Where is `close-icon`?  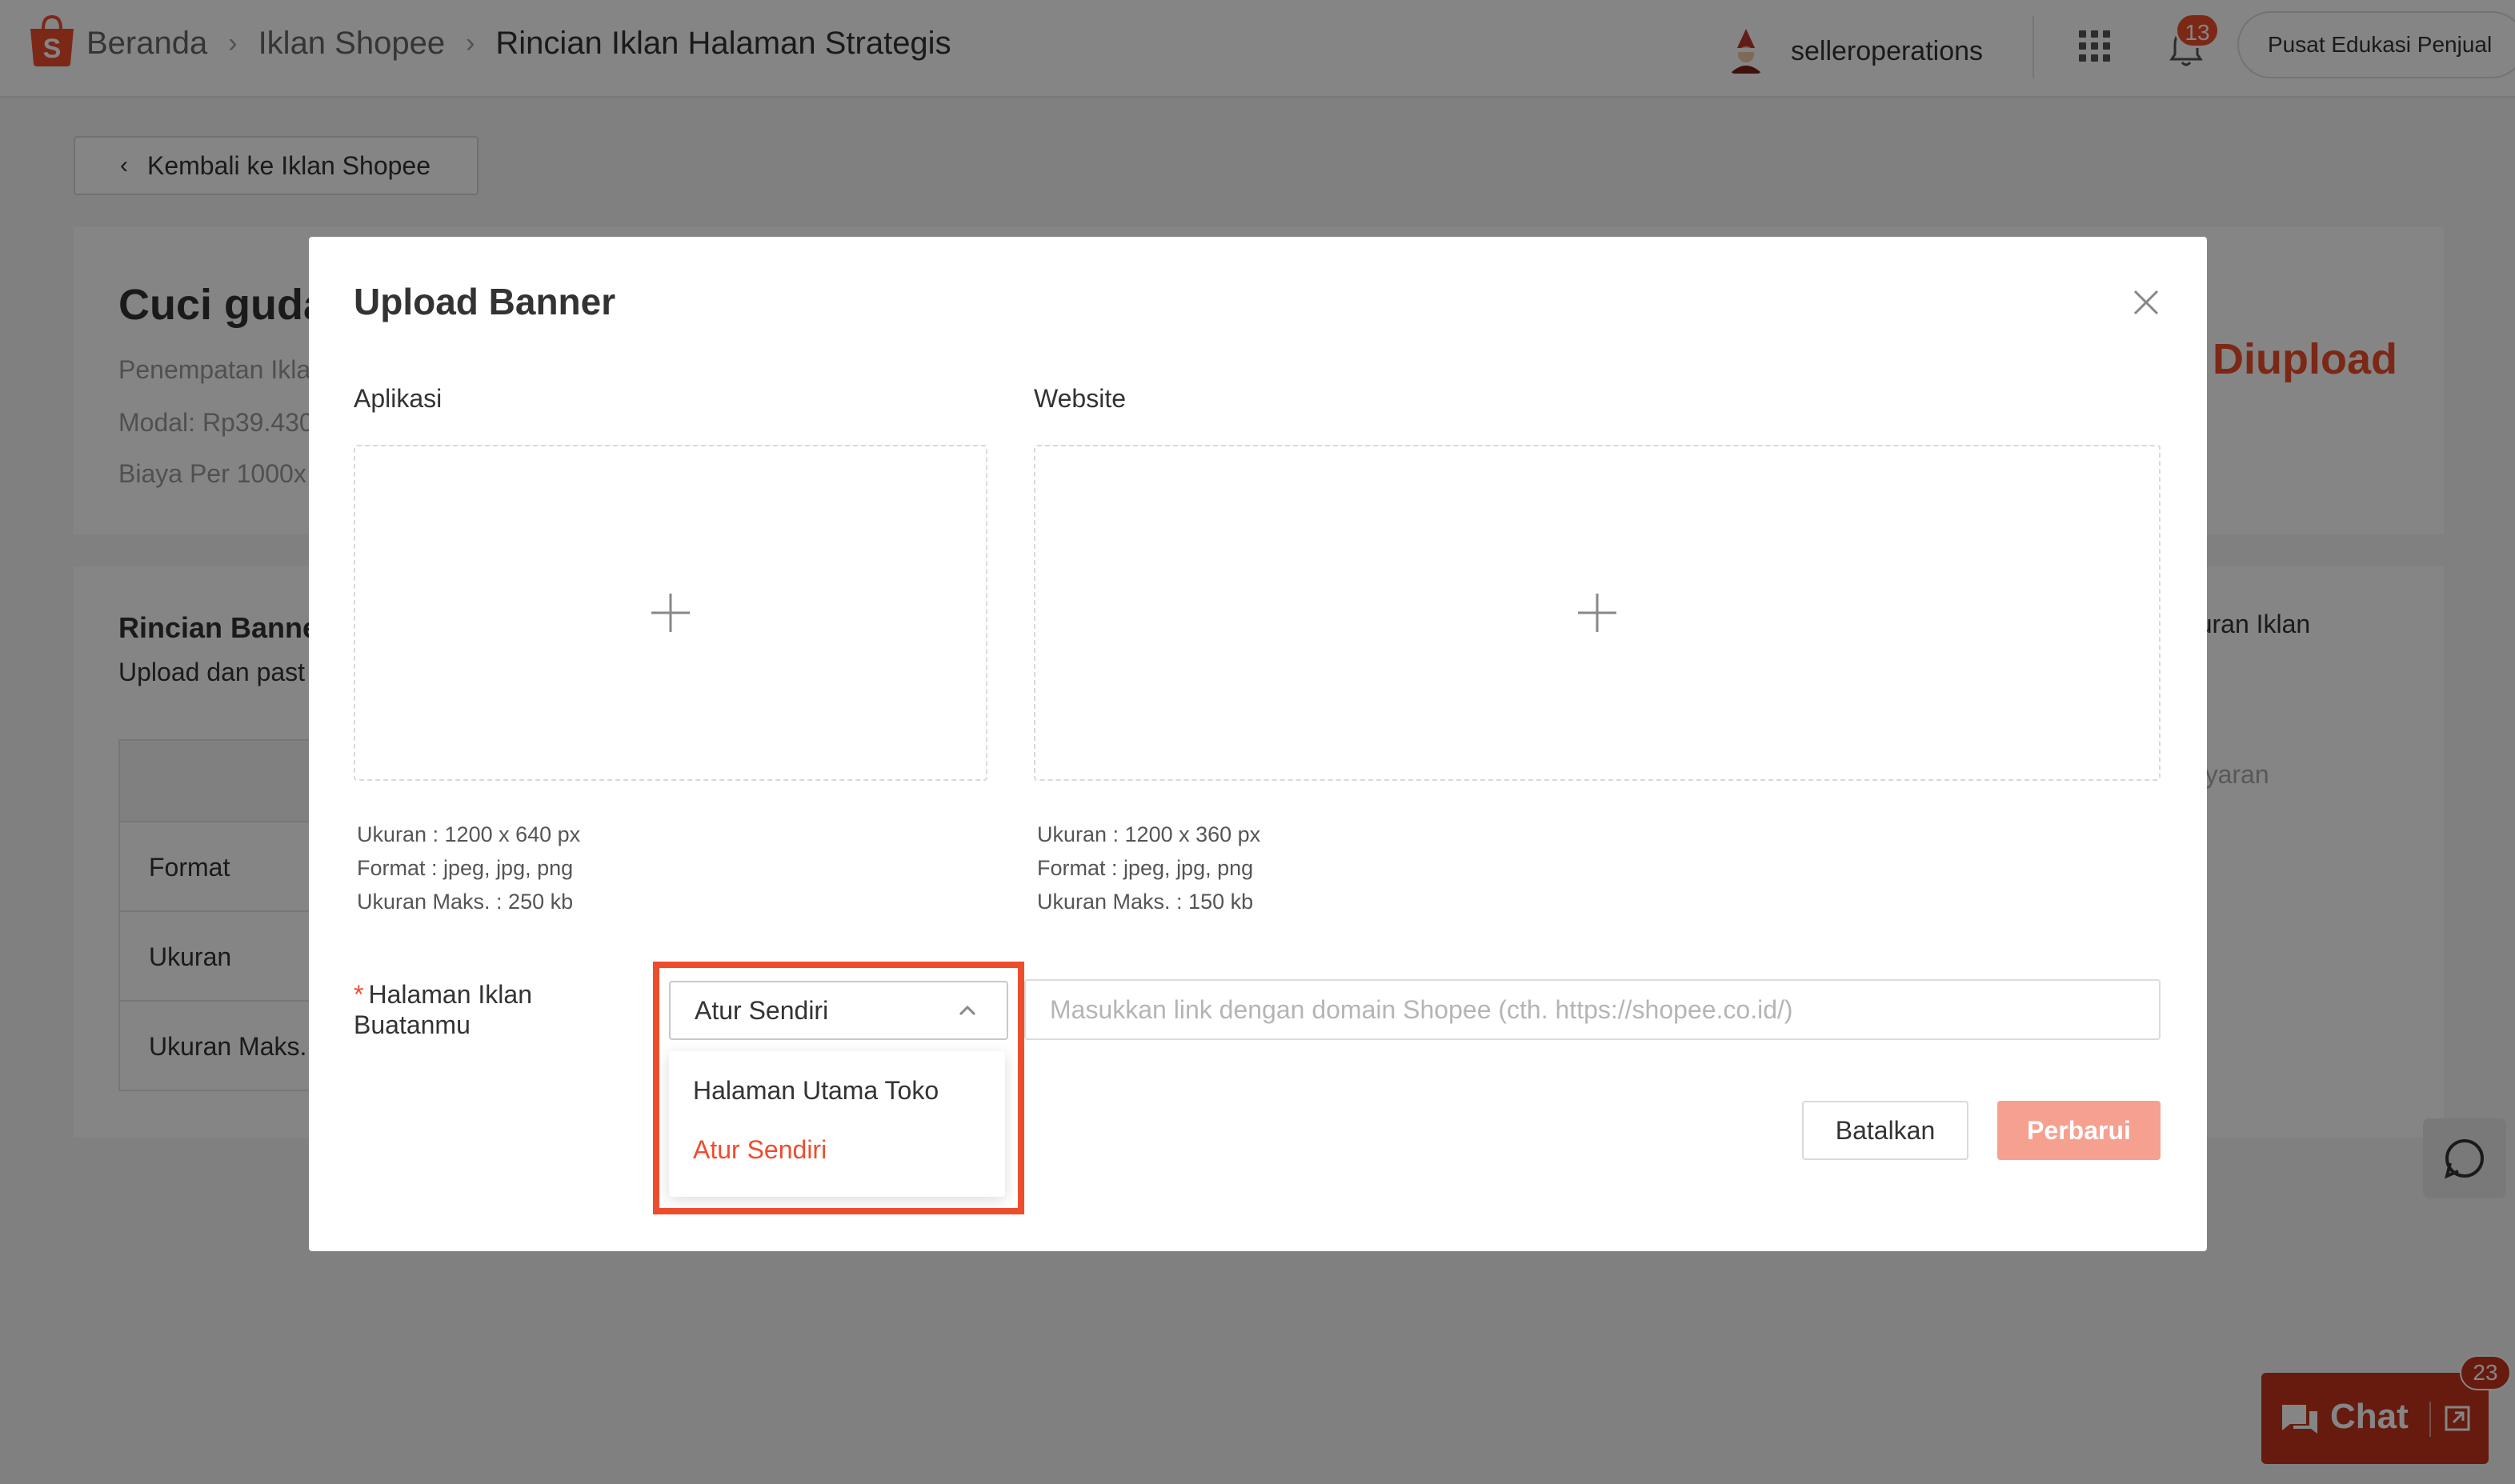
close-icon is located at coordinates (2146, 302).